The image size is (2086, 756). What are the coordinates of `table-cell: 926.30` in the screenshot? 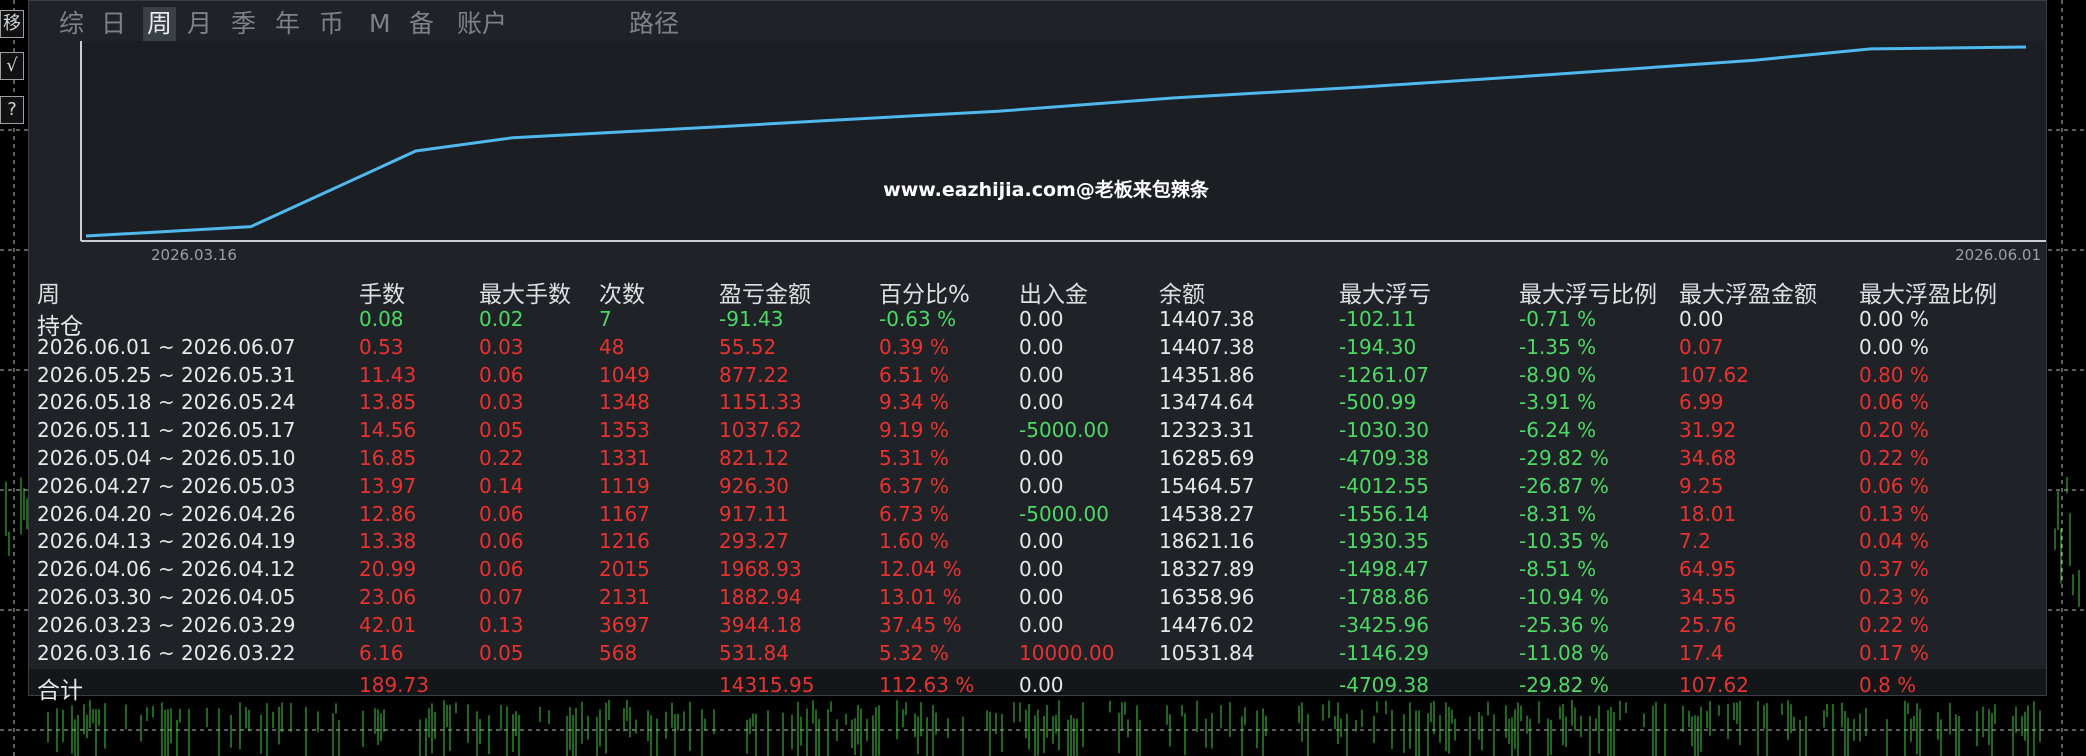 It's located at (754, 485).